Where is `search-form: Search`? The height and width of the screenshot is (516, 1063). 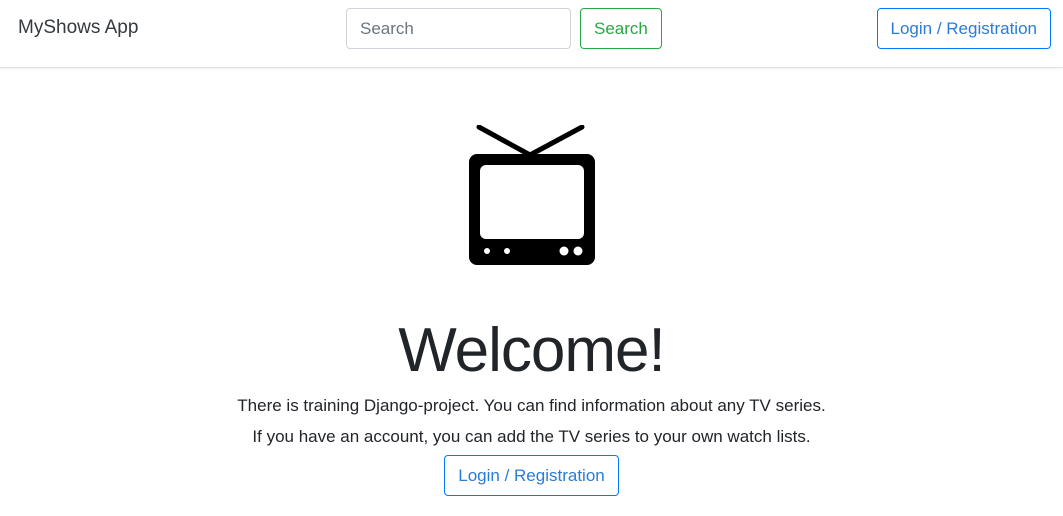 search-form: Search is located at coordinates (504, 28).